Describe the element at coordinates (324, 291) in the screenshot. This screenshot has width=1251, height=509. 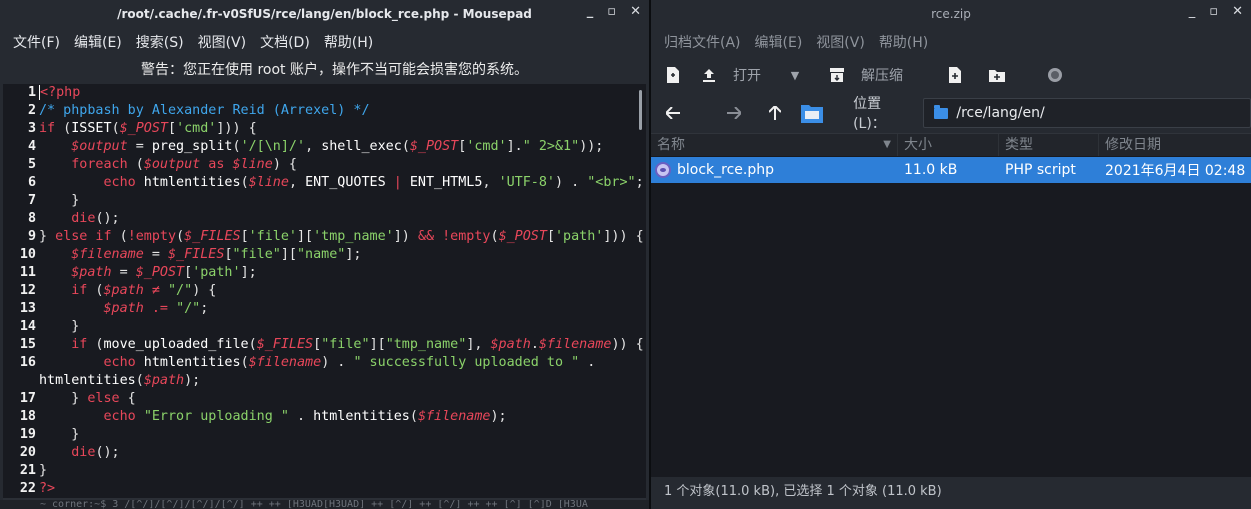
I see `code-line: 12 if ($path ≠ "/") {` at that location.